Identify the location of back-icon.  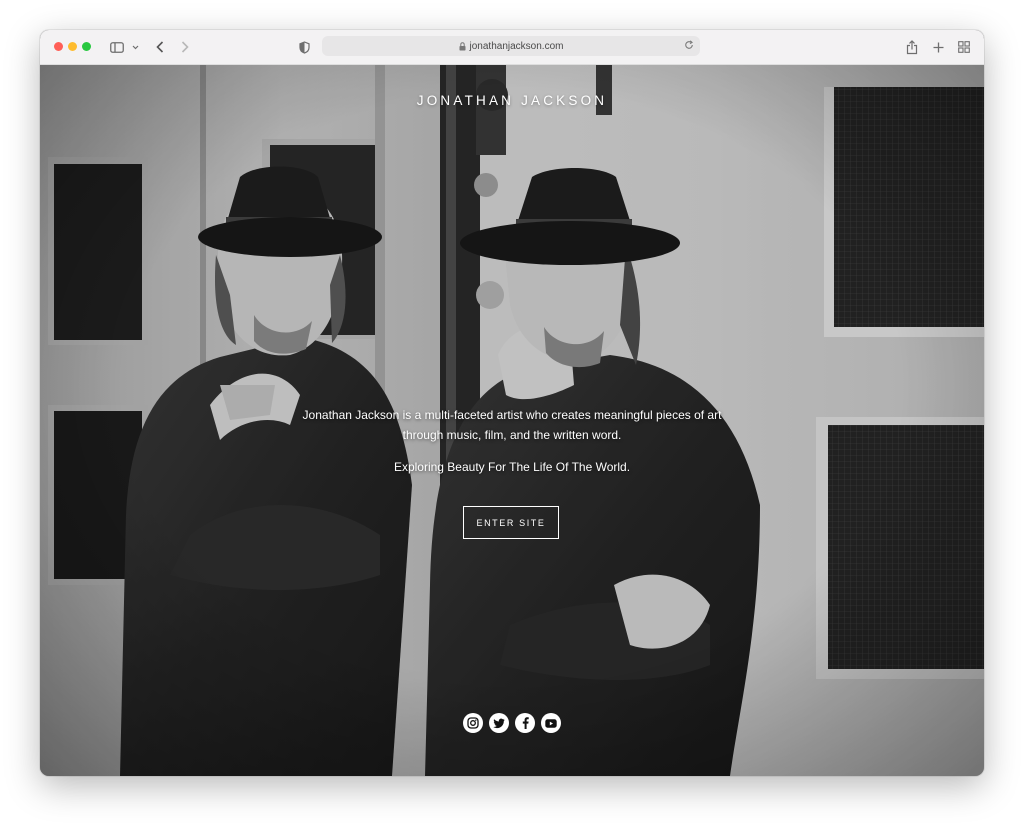
(160, 47).